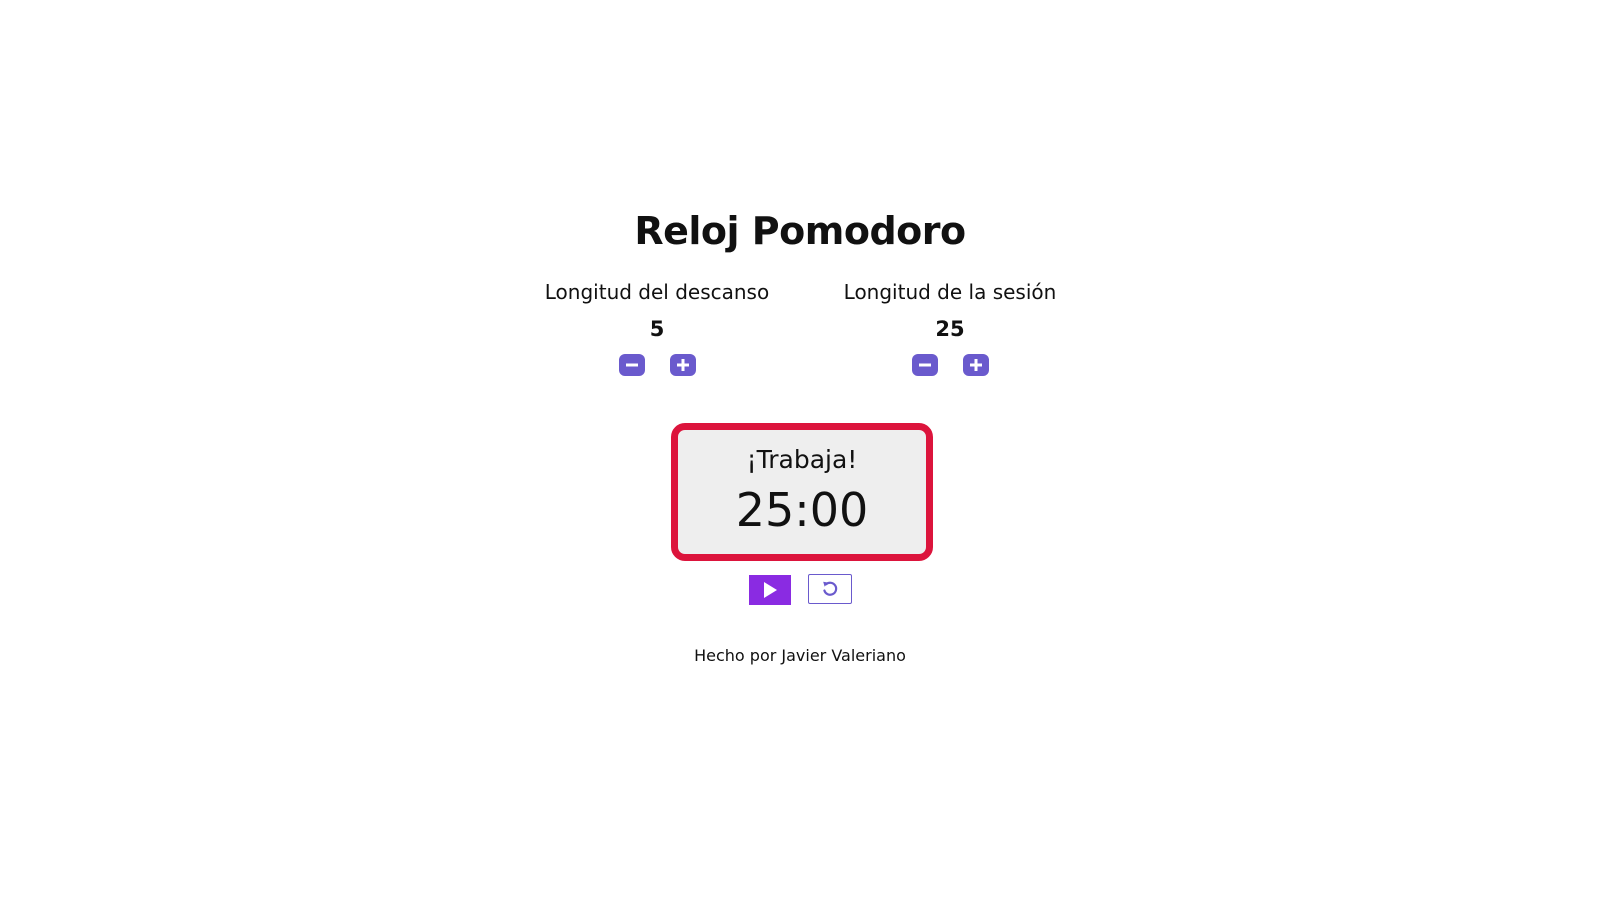 Image resolution: width=1600 pixels, height=900 pixels. I want to click on session-increment-button, so click(975, 365).